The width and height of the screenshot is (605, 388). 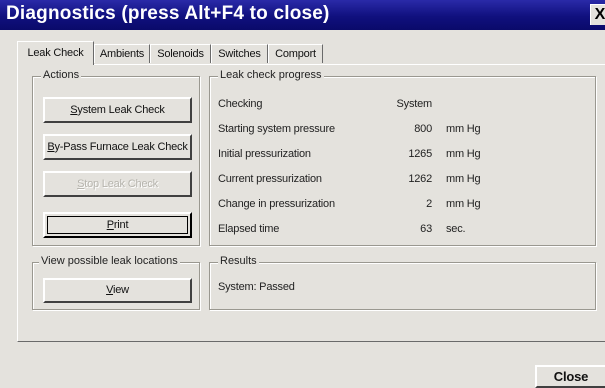 I want to click on tab-comport: Comport, so click(x=295, y=53).